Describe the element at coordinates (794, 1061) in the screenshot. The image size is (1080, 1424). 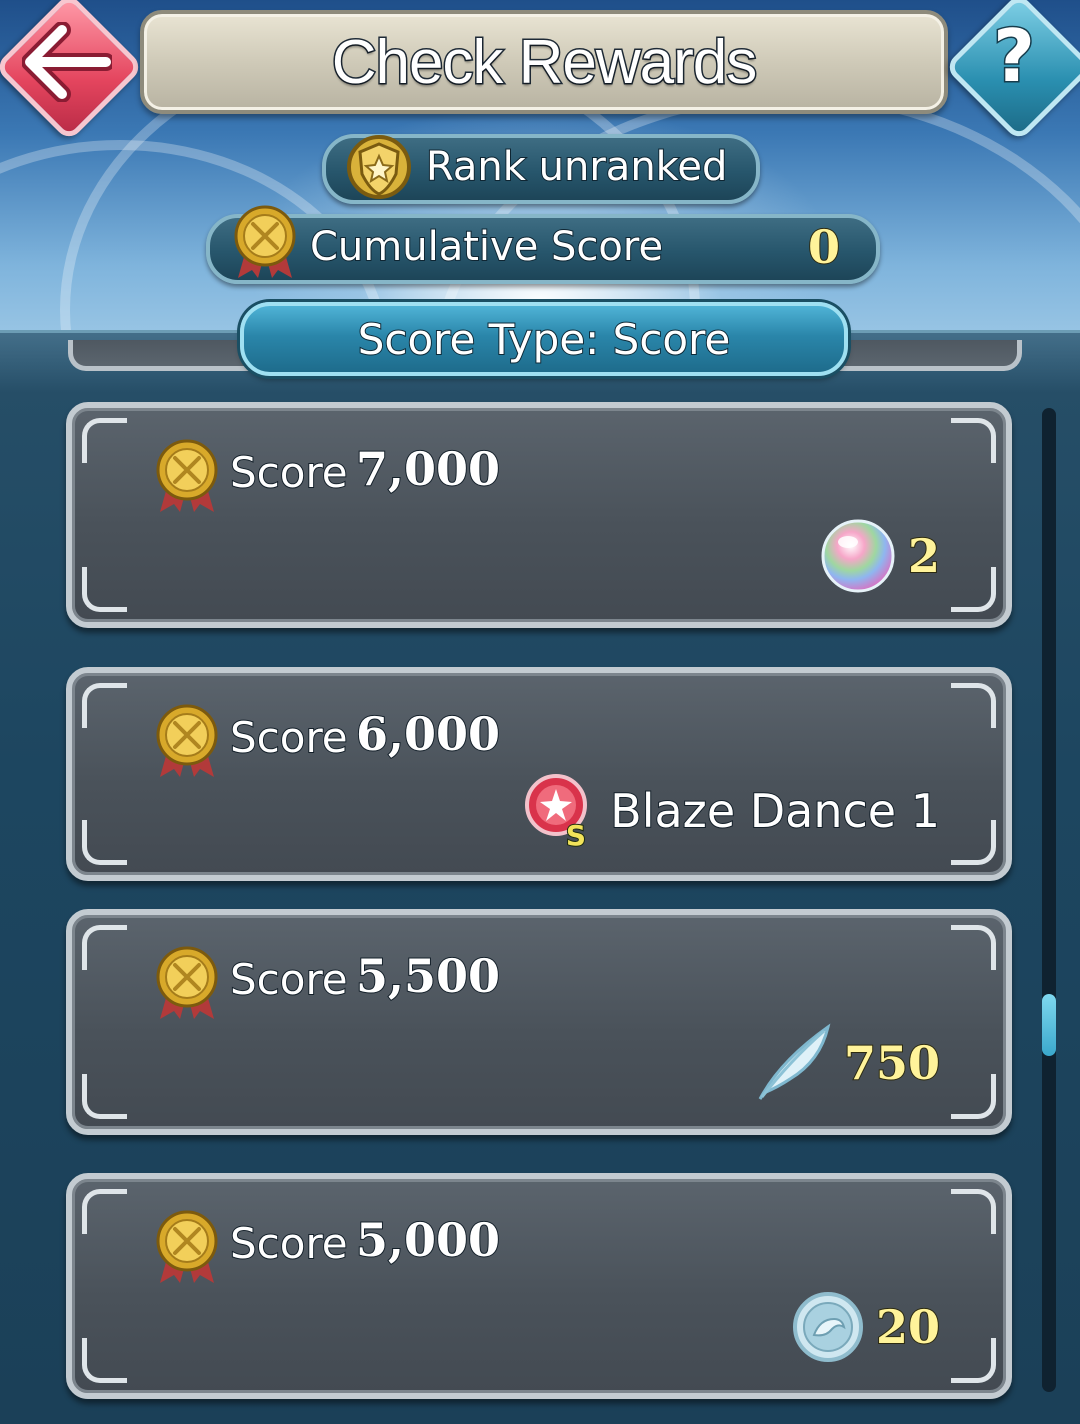
I see `feather-icon` at that location.